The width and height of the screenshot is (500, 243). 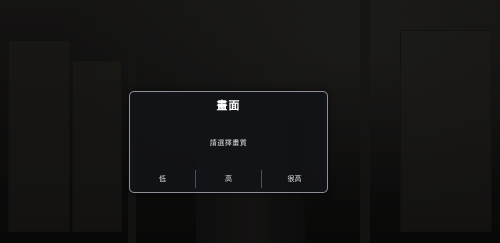 I want to click on quality-option-low: 低, so click(x=162, y=179).